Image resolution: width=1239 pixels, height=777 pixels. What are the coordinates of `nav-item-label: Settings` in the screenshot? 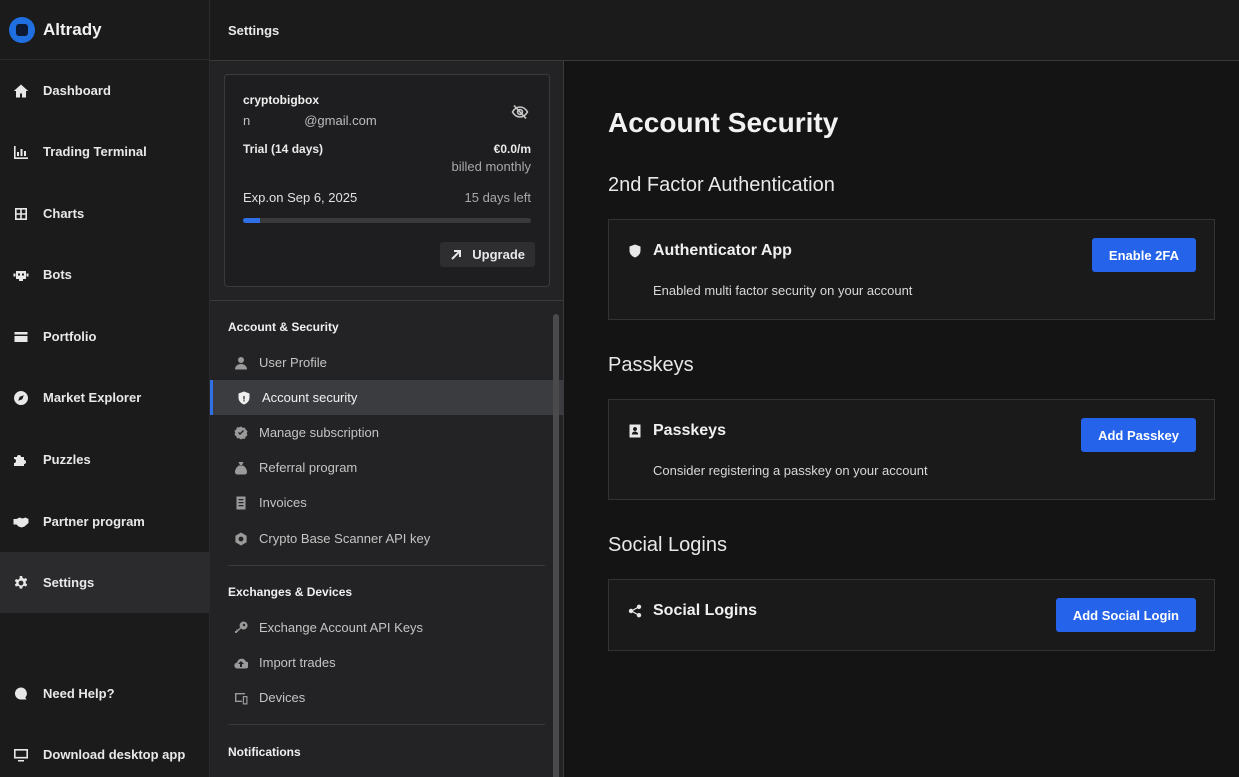 It's located at (69, 582).